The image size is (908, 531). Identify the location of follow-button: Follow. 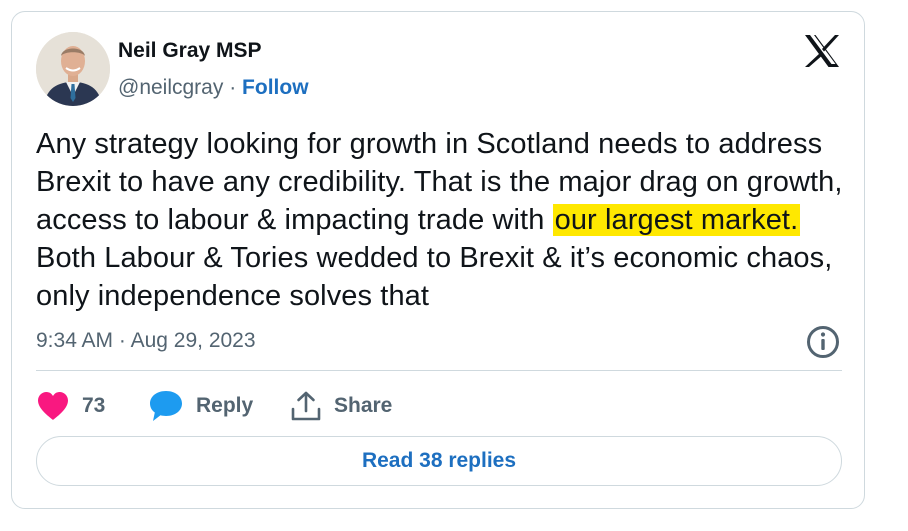
(275, 87).